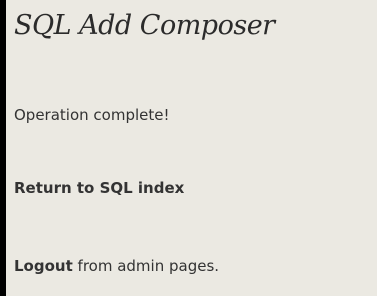 Image resolution: width=377 pixels, height=296 pixels. I want to click on logout-suffix-text: from admin pages., so click(146, 266).